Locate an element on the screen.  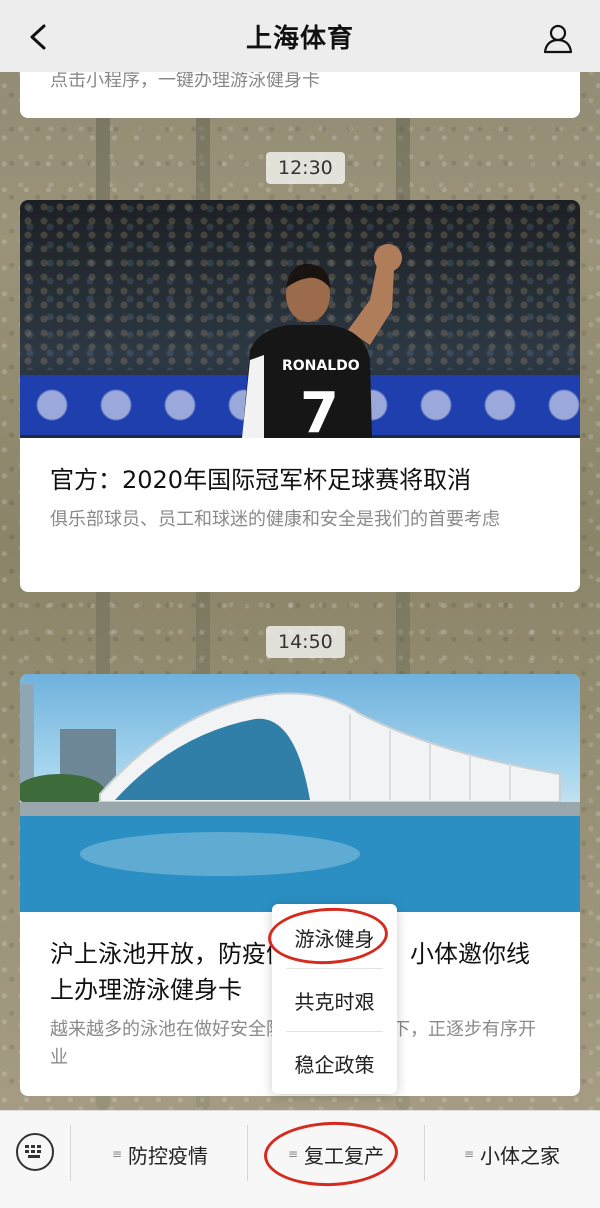
bottom-menu-resume-work: ≡ 复工复产 is located at coordinates (336, 1154).